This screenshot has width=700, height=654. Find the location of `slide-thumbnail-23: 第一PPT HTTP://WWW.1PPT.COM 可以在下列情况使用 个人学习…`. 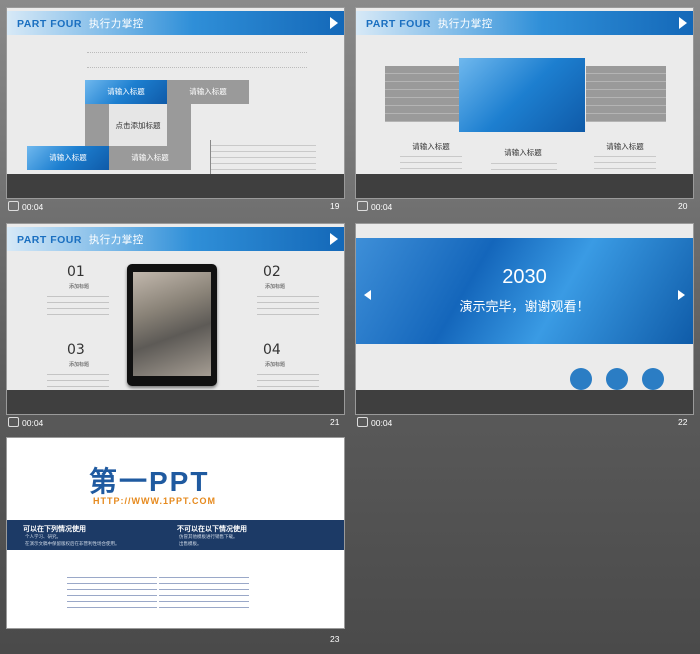

slide-thumbnail-23: 第一PPT HTTP://WWW.1PPT.COM 可以在下列情况使用 个人学习… is located at coordinates (175, 533).